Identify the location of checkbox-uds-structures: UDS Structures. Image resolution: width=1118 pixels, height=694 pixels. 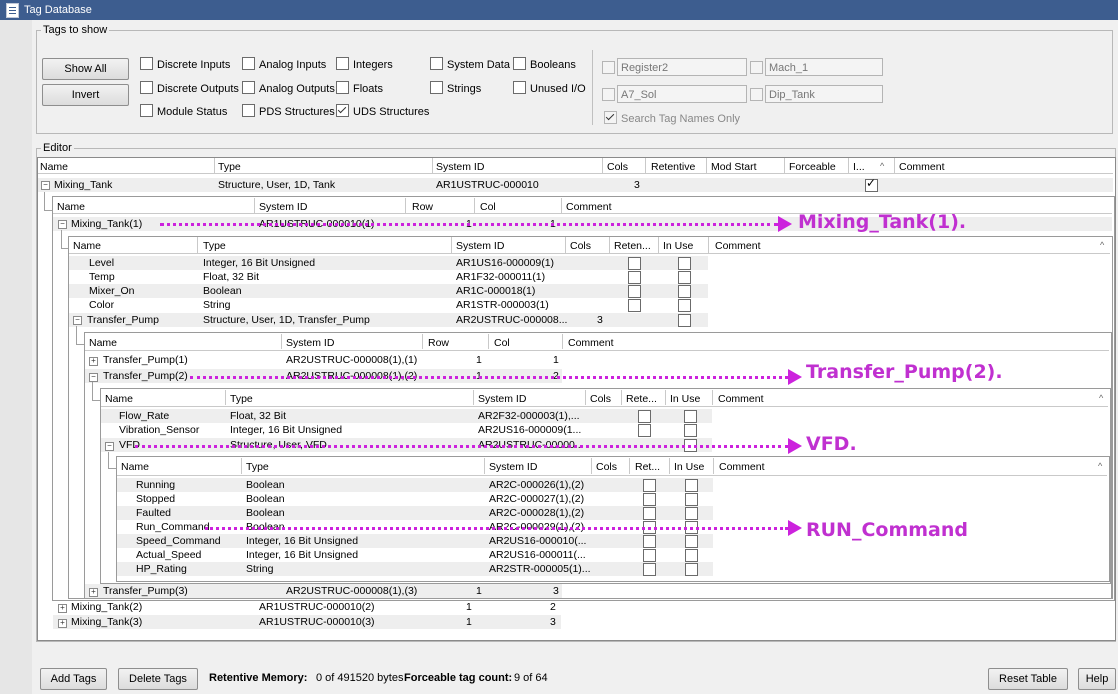
(382, 111).